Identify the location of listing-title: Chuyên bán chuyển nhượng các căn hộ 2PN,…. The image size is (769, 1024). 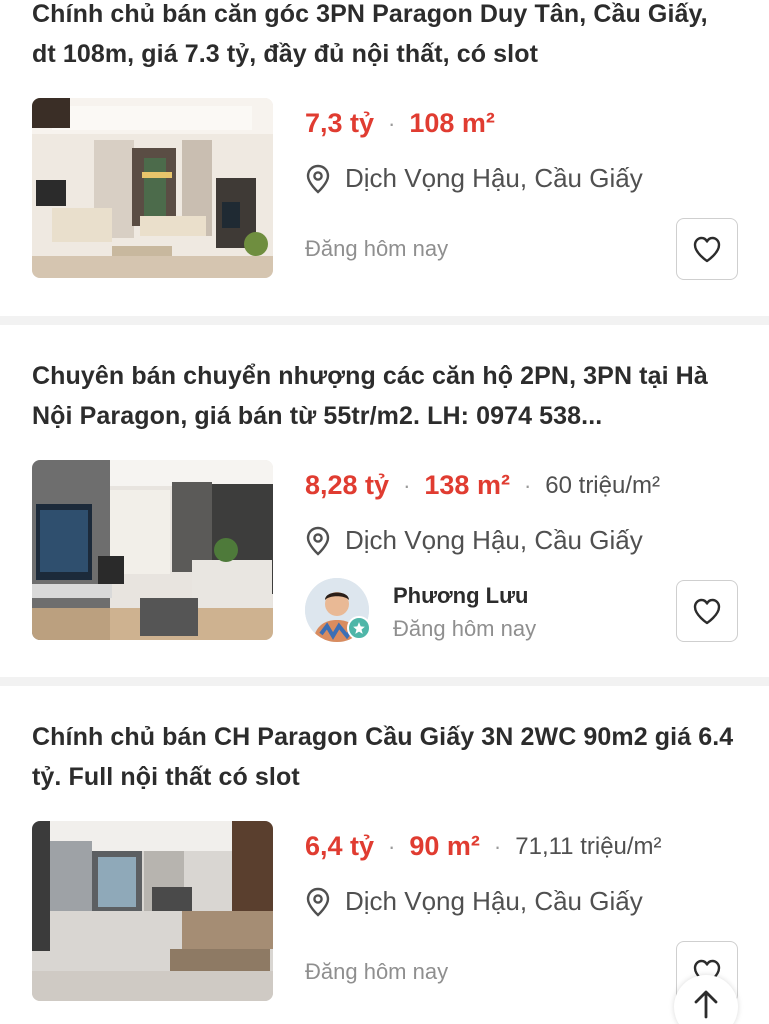
(384, 396).